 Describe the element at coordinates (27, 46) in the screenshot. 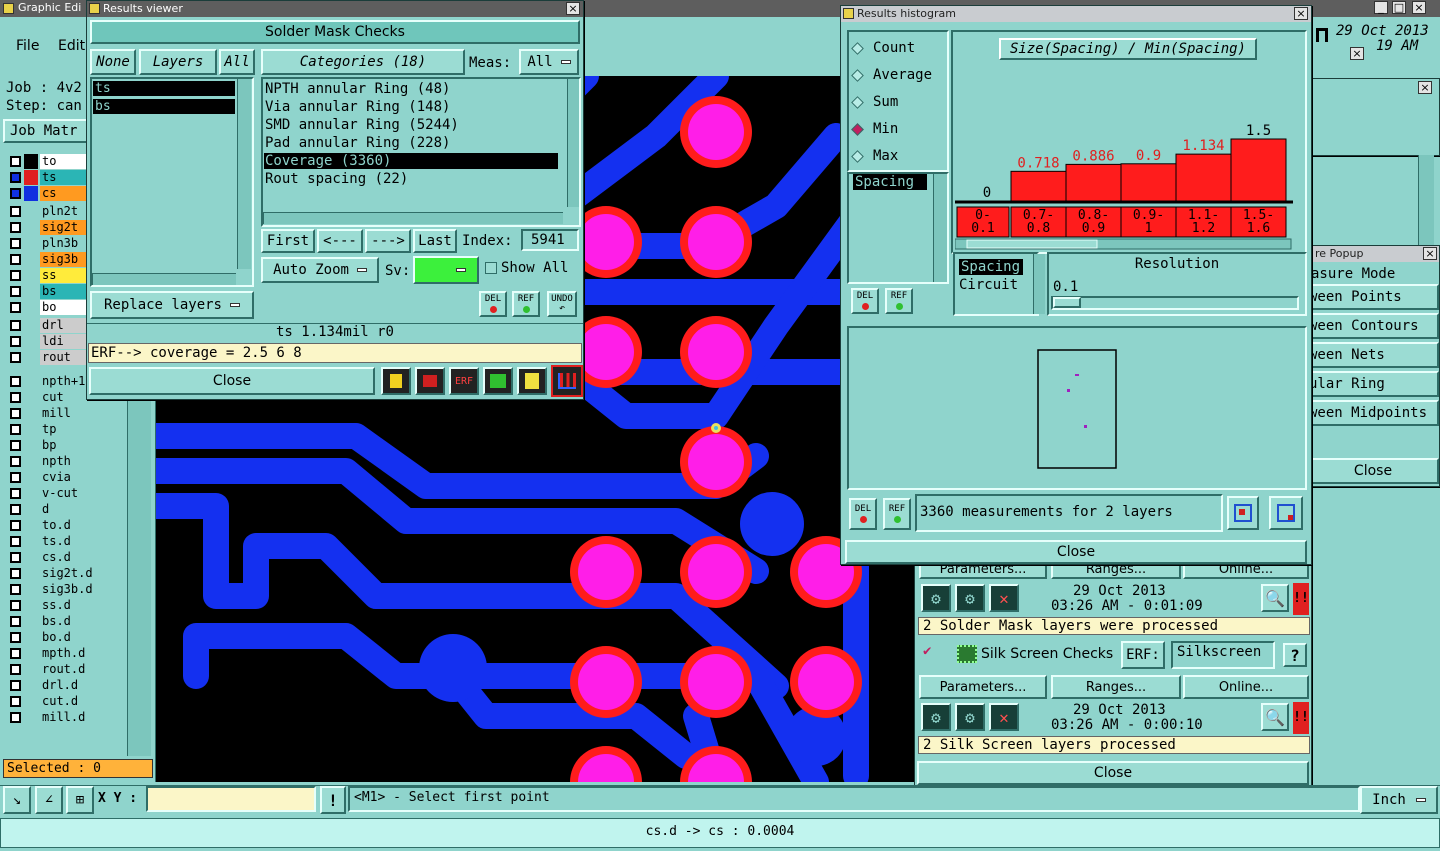

I see `menu-file: File` at that location.